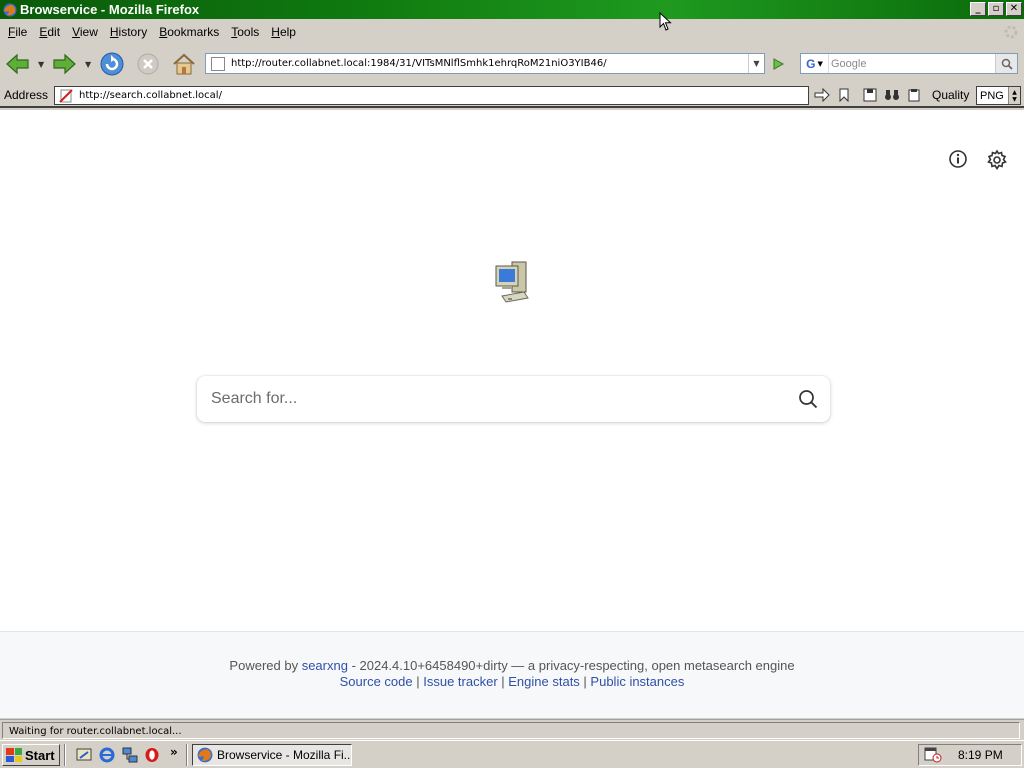 The width and height of the screenshot is (1024, 768). I want to click on bookmark-icon, so click(844, 95).